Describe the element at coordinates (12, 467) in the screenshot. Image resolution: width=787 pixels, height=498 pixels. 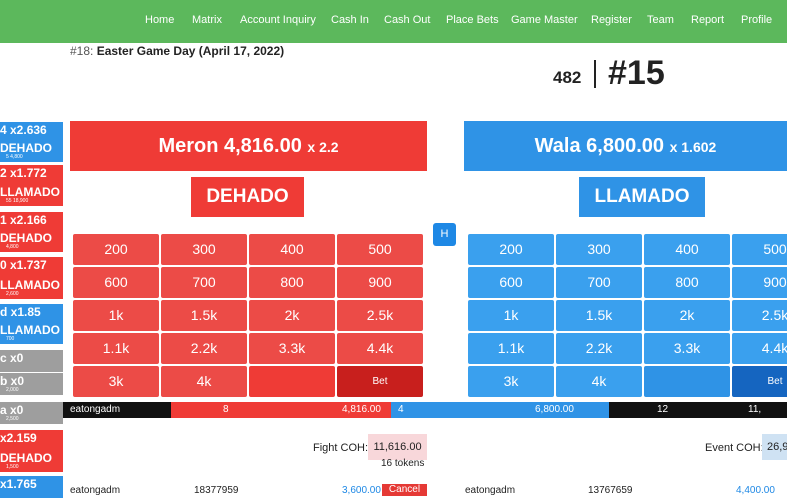
I see `history-amount: 1,500` at that location.